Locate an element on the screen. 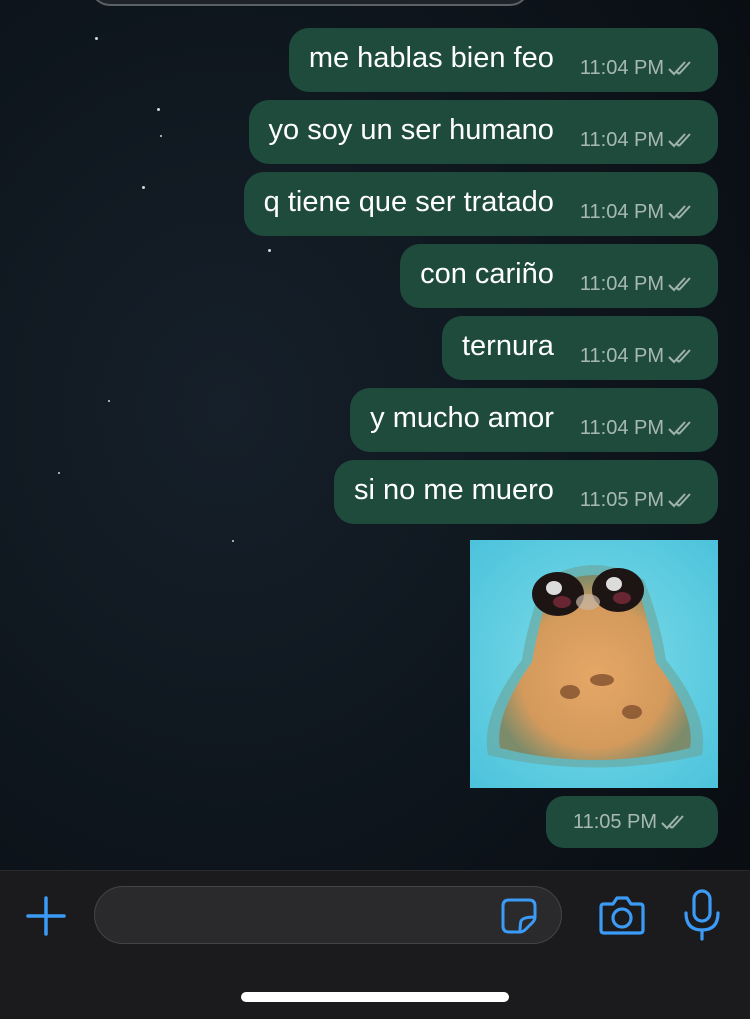  camera-button is located at coordinates (622, 915).